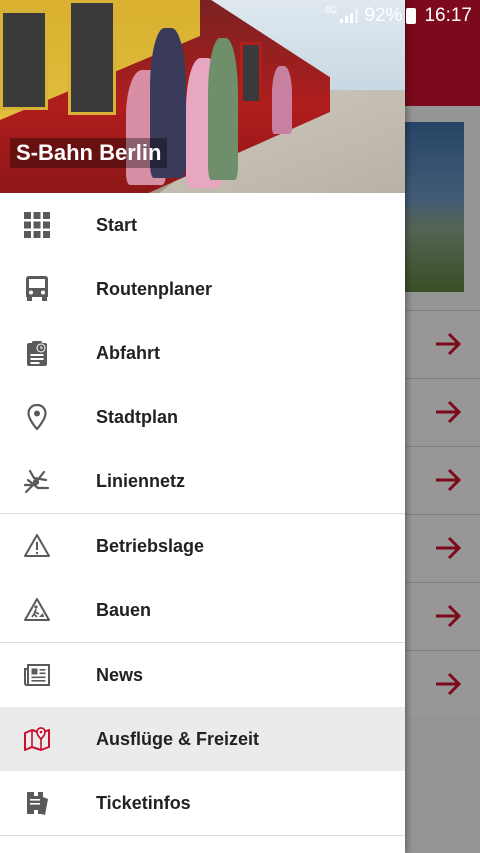 Image resolution: width=480 pixels, height=853 pixels. I want to click on status-bar: 4G 92% 16:17, so click(240, 16).